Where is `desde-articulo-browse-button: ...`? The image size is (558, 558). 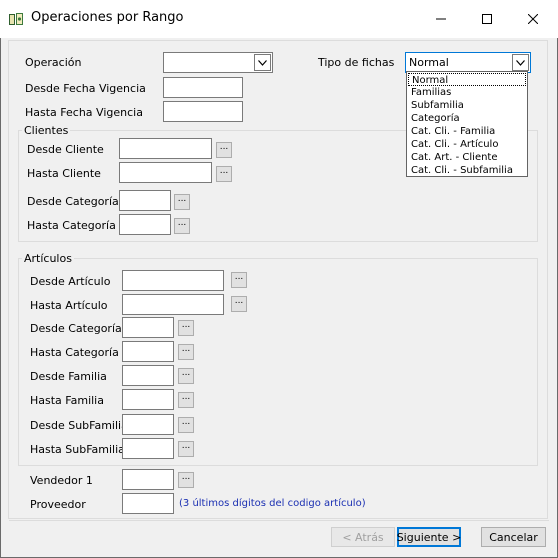 desde-articulo-browse-button: ... is located at coordinates (239, 280).